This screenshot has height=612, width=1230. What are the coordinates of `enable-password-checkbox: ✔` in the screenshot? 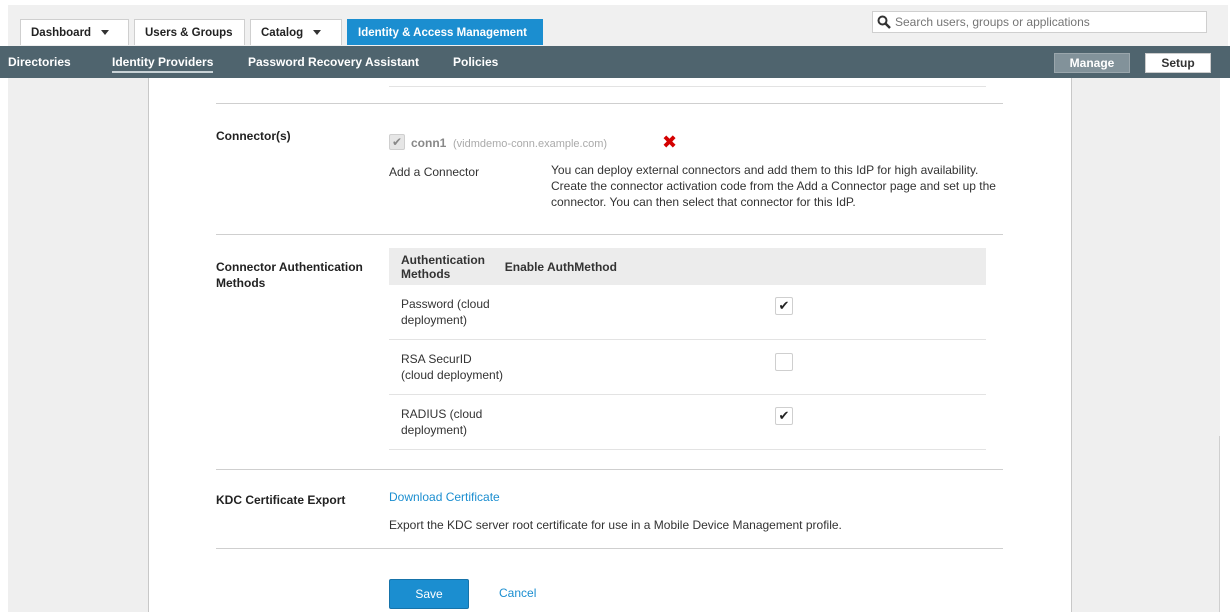 It's located at (784, 306).